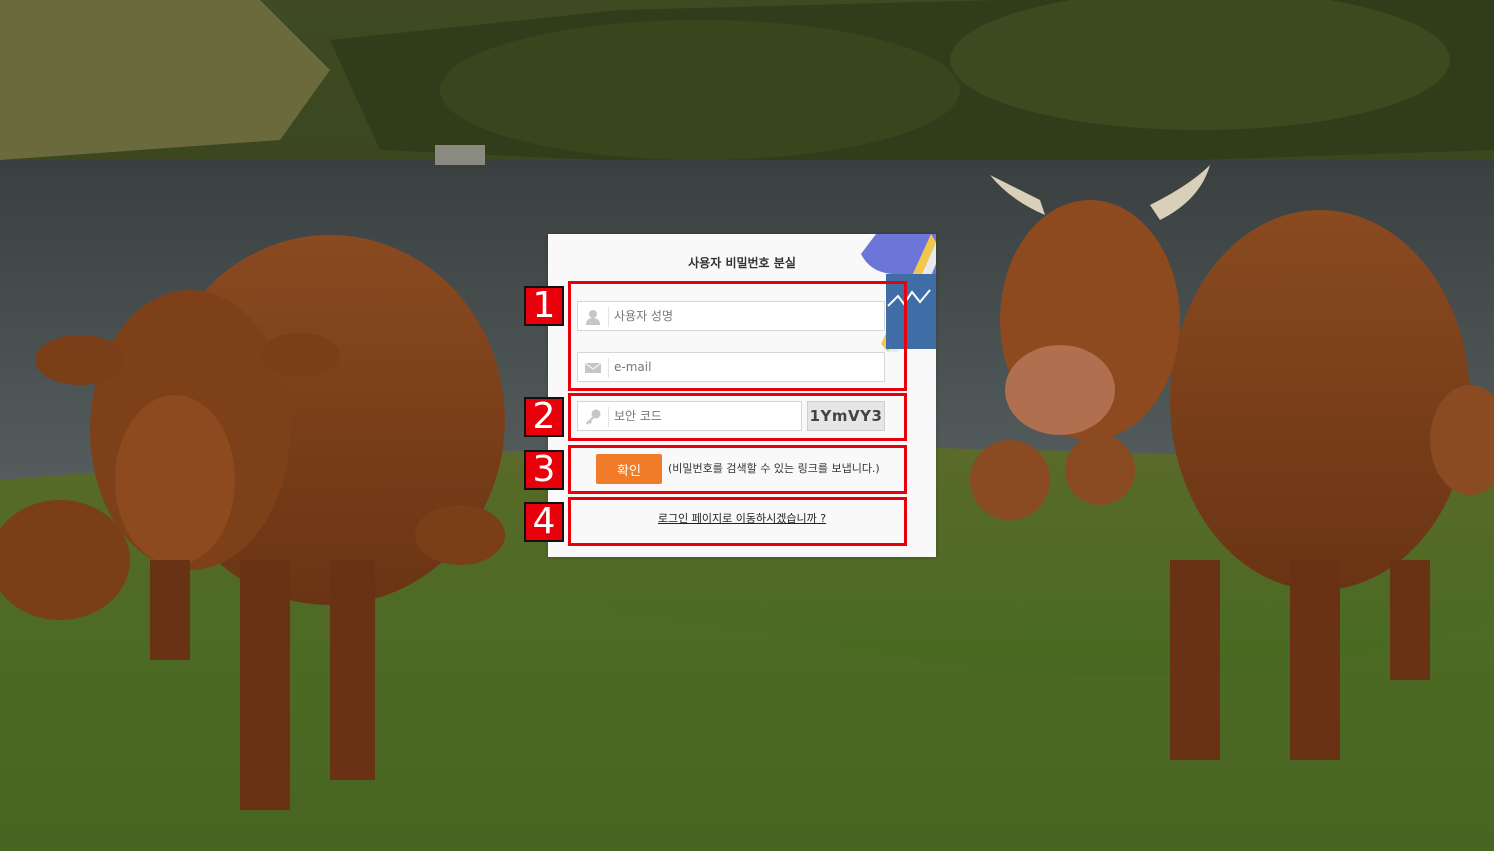 This screenshot has width=1494, height=851. Describe the element at coordinates (544, 306) in the screenshot. I see `annotation-badge-1: 1` at that location.